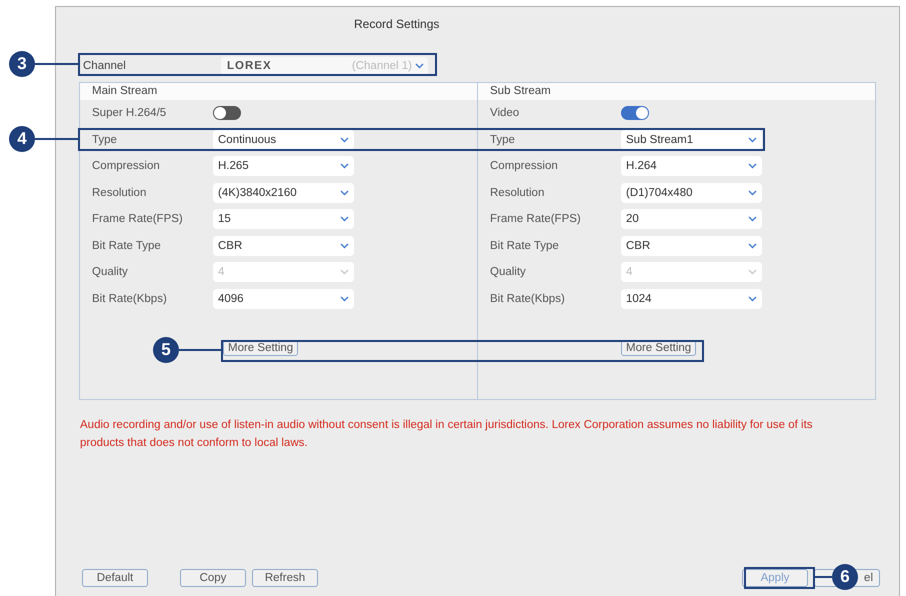 Image resolution: width=906 pixels, height=596 pixels. What do you see at coordinates (213, 578) in the screenshot?
I see `action-button: Copy` at bounding box center [213, 578].